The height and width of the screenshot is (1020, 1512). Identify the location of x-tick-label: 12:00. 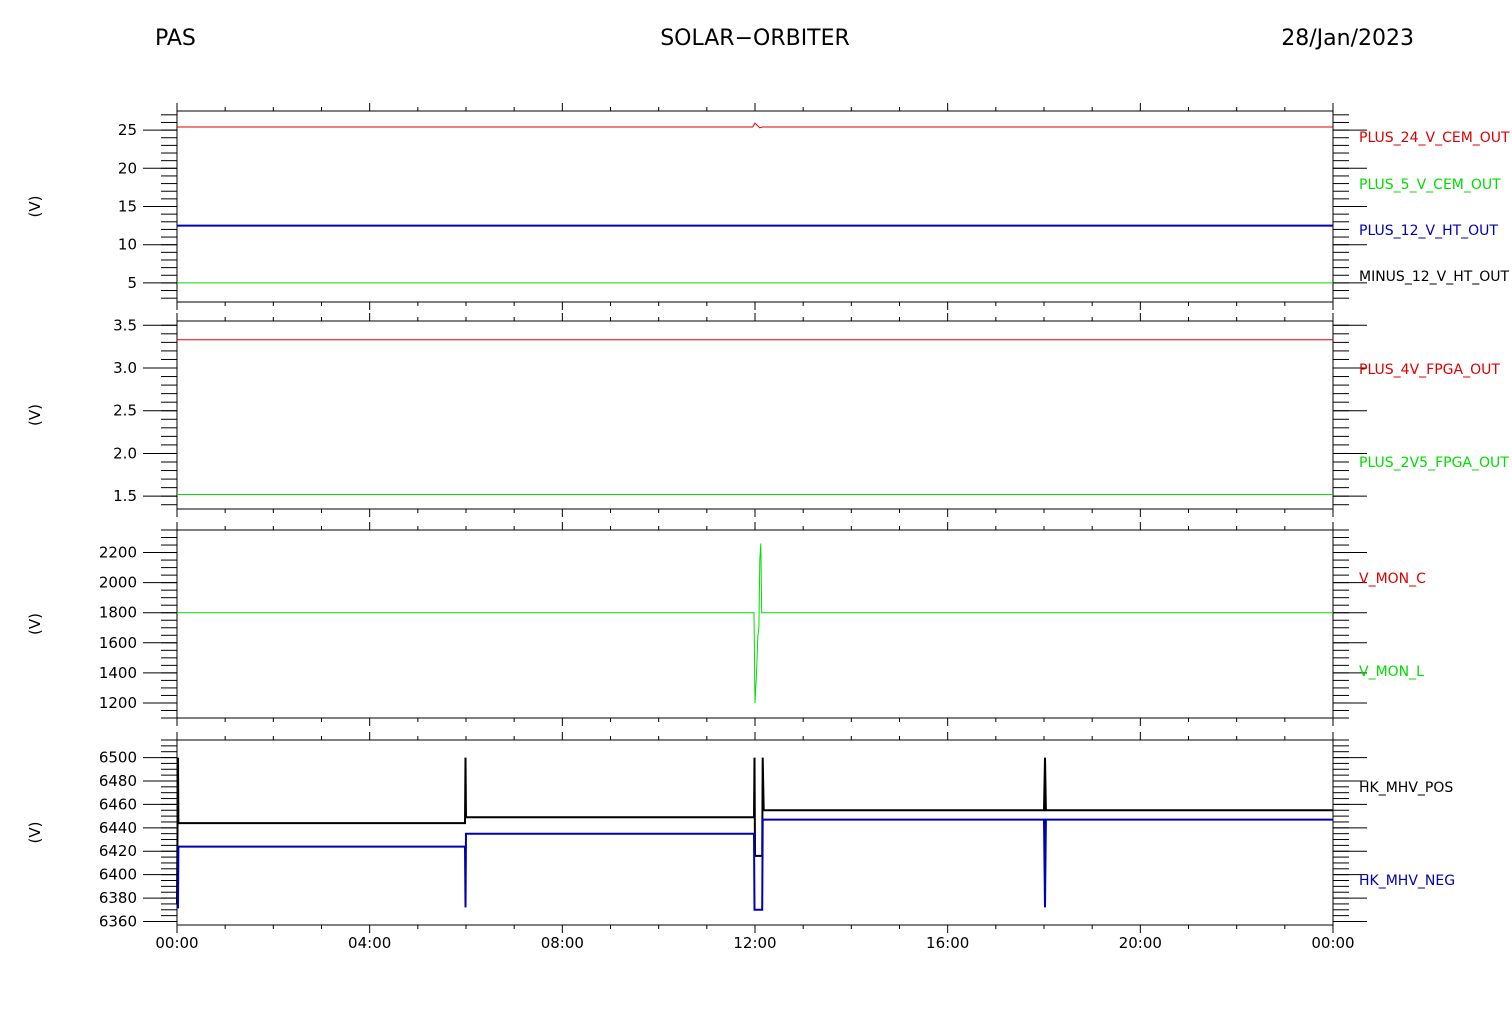
(754, 943).